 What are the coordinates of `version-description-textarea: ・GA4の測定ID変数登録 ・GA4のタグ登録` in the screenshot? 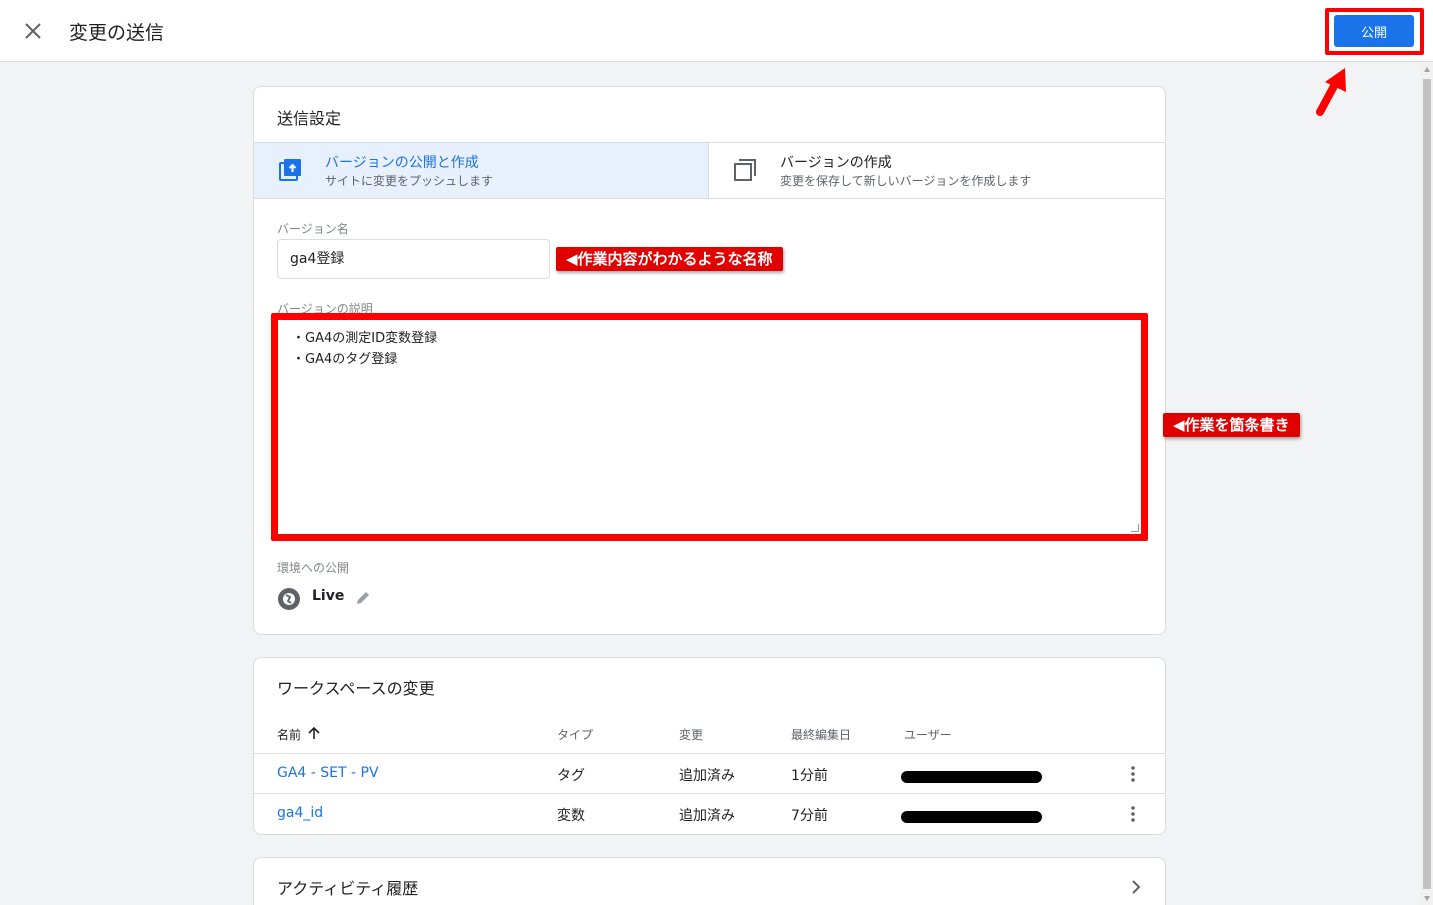 It's located at (709, 427).